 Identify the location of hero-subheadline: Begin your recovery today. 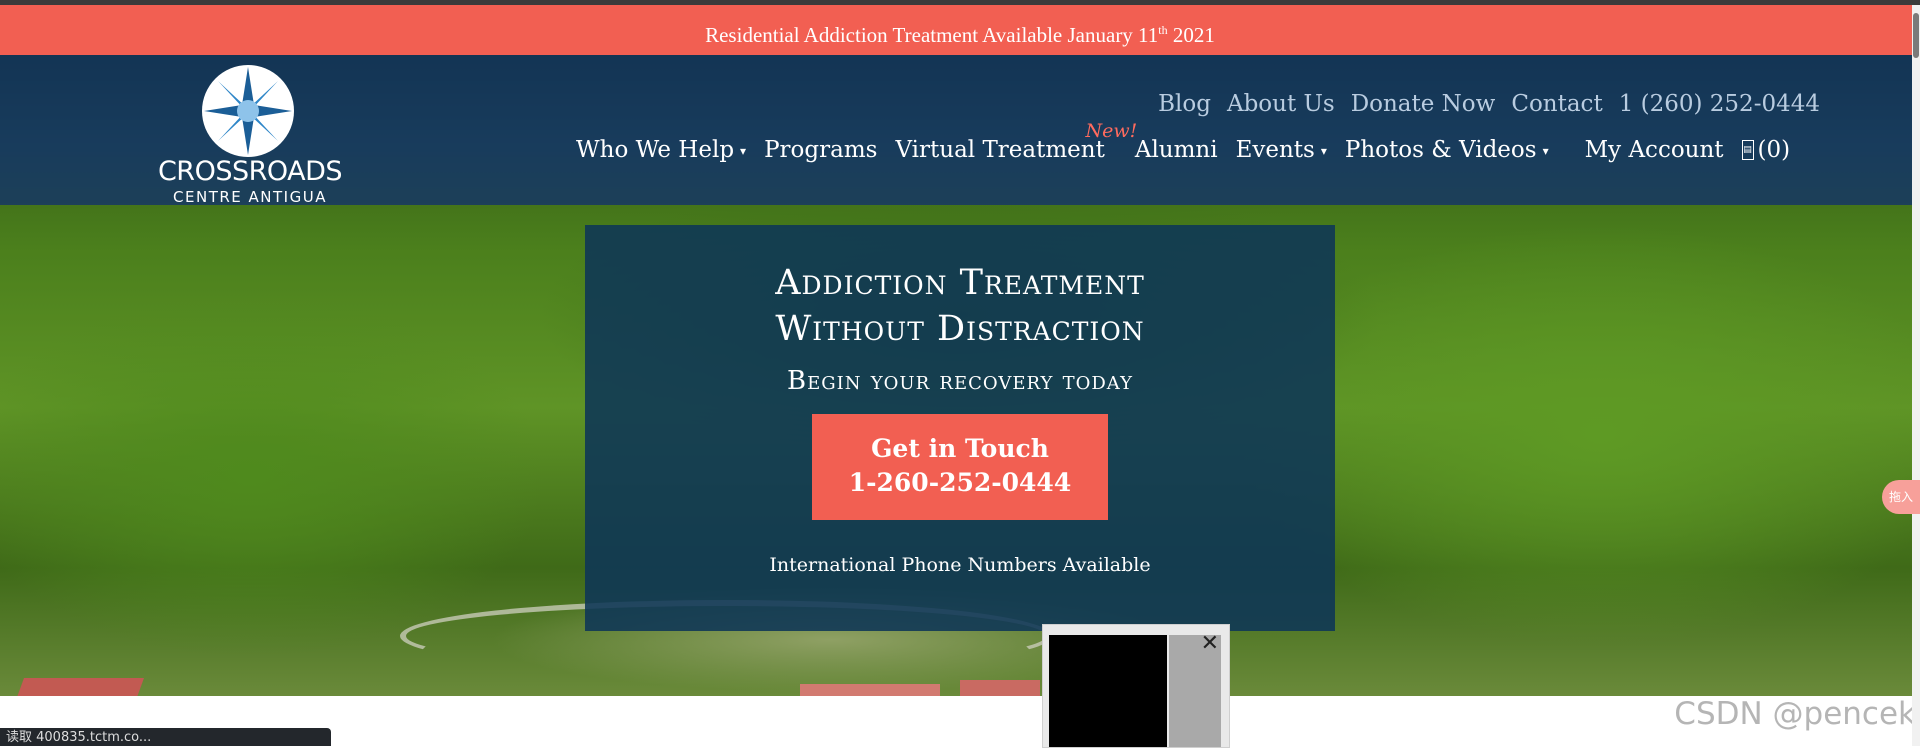
(960, 381).